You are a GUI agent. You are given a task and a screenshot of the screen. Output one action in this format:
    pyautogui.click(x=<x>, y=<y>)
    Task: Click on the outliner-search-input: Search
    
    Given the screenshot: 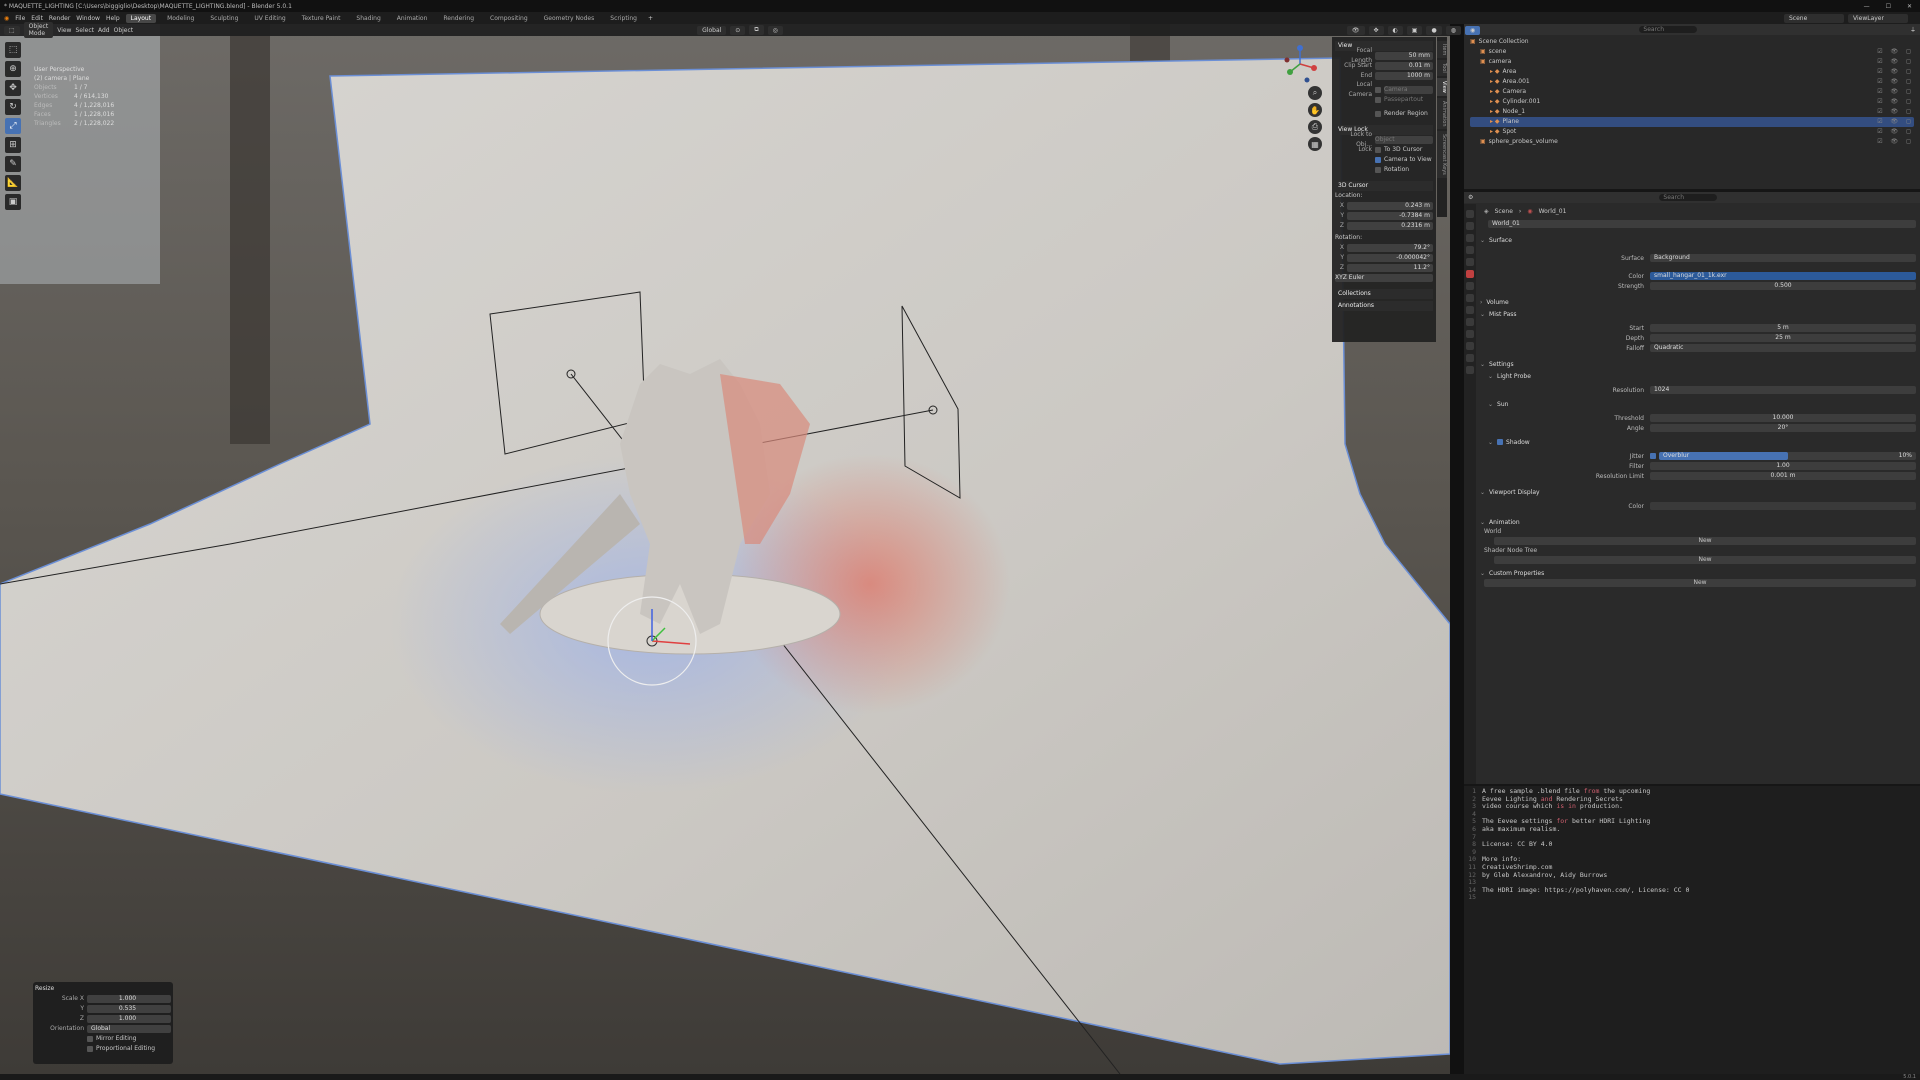 What is the action you would take?
    pyautogui.click(x=1668, y=29)
    